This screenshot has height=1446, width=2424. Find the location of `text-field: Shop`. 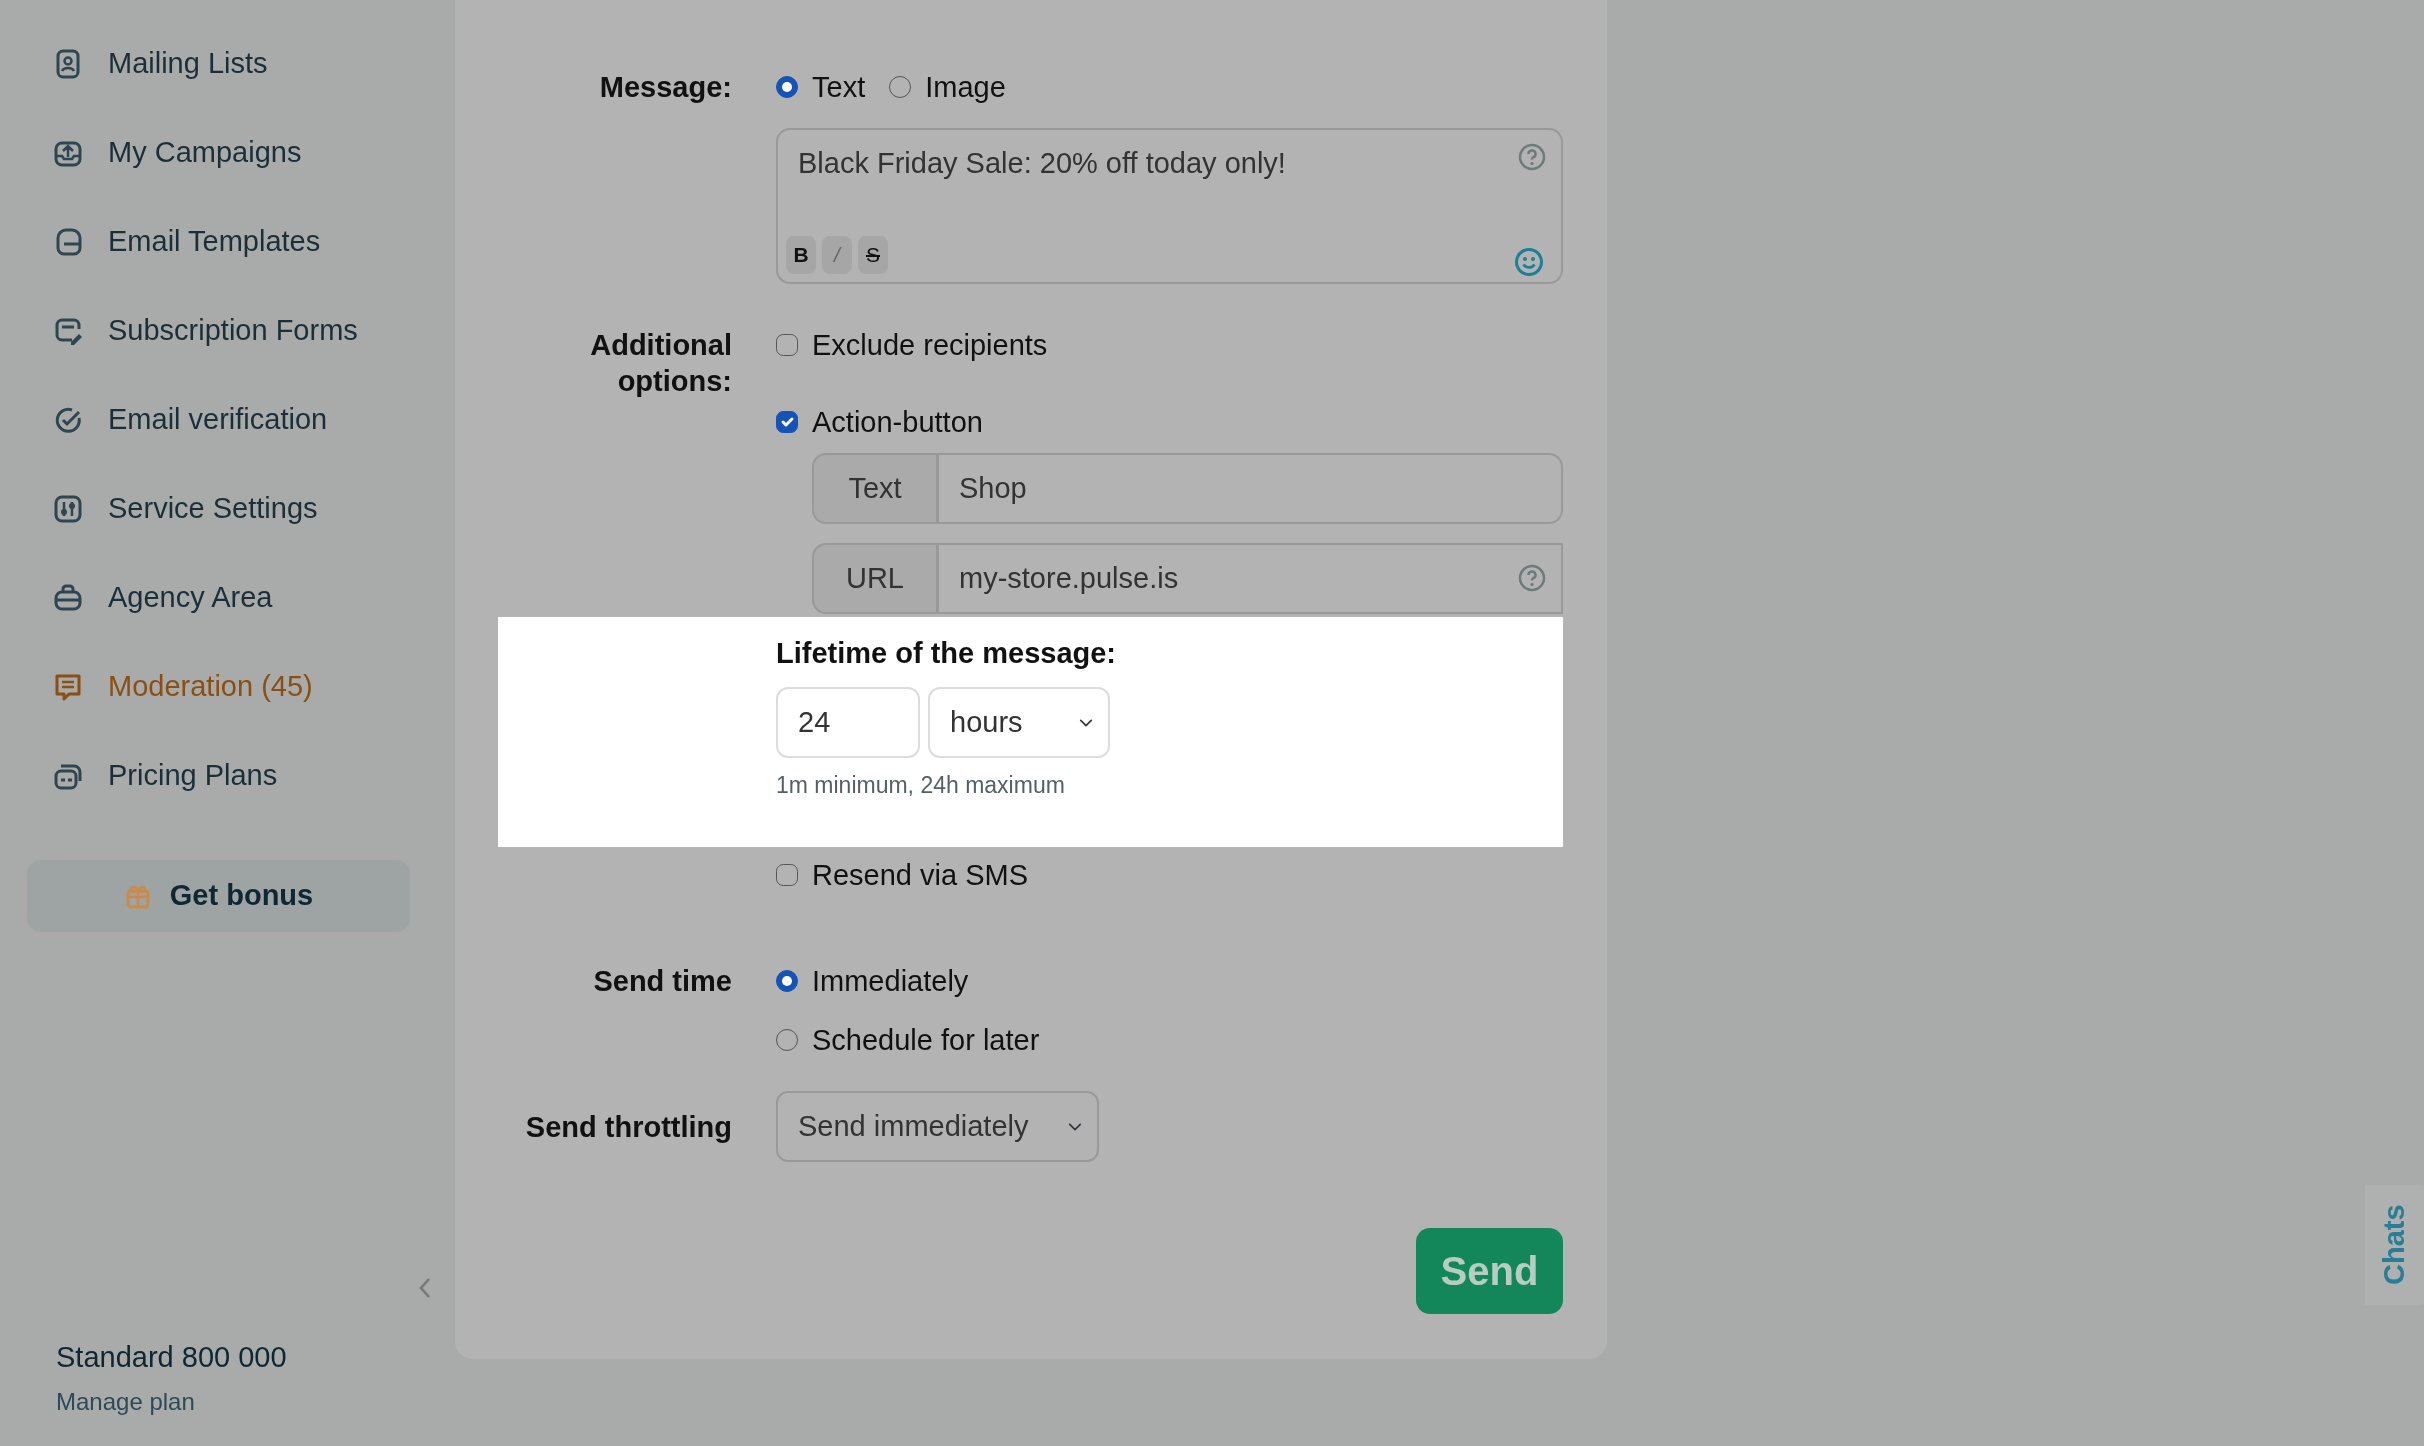

text-field: Shop is located at coordinates (1250, 488).